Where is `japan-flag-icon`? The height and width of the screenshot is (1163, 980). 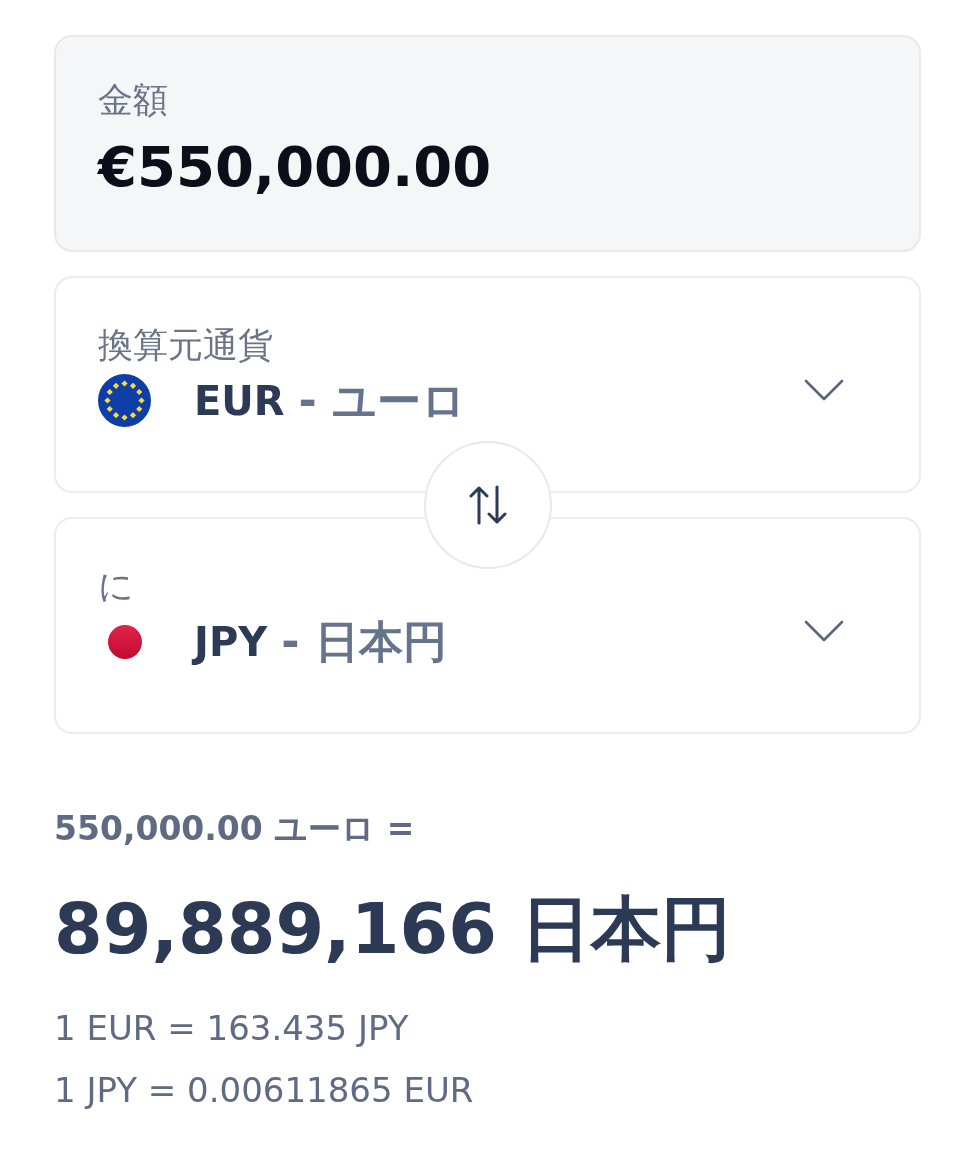
japan-flag-icon is located at coordinates (125, 641).